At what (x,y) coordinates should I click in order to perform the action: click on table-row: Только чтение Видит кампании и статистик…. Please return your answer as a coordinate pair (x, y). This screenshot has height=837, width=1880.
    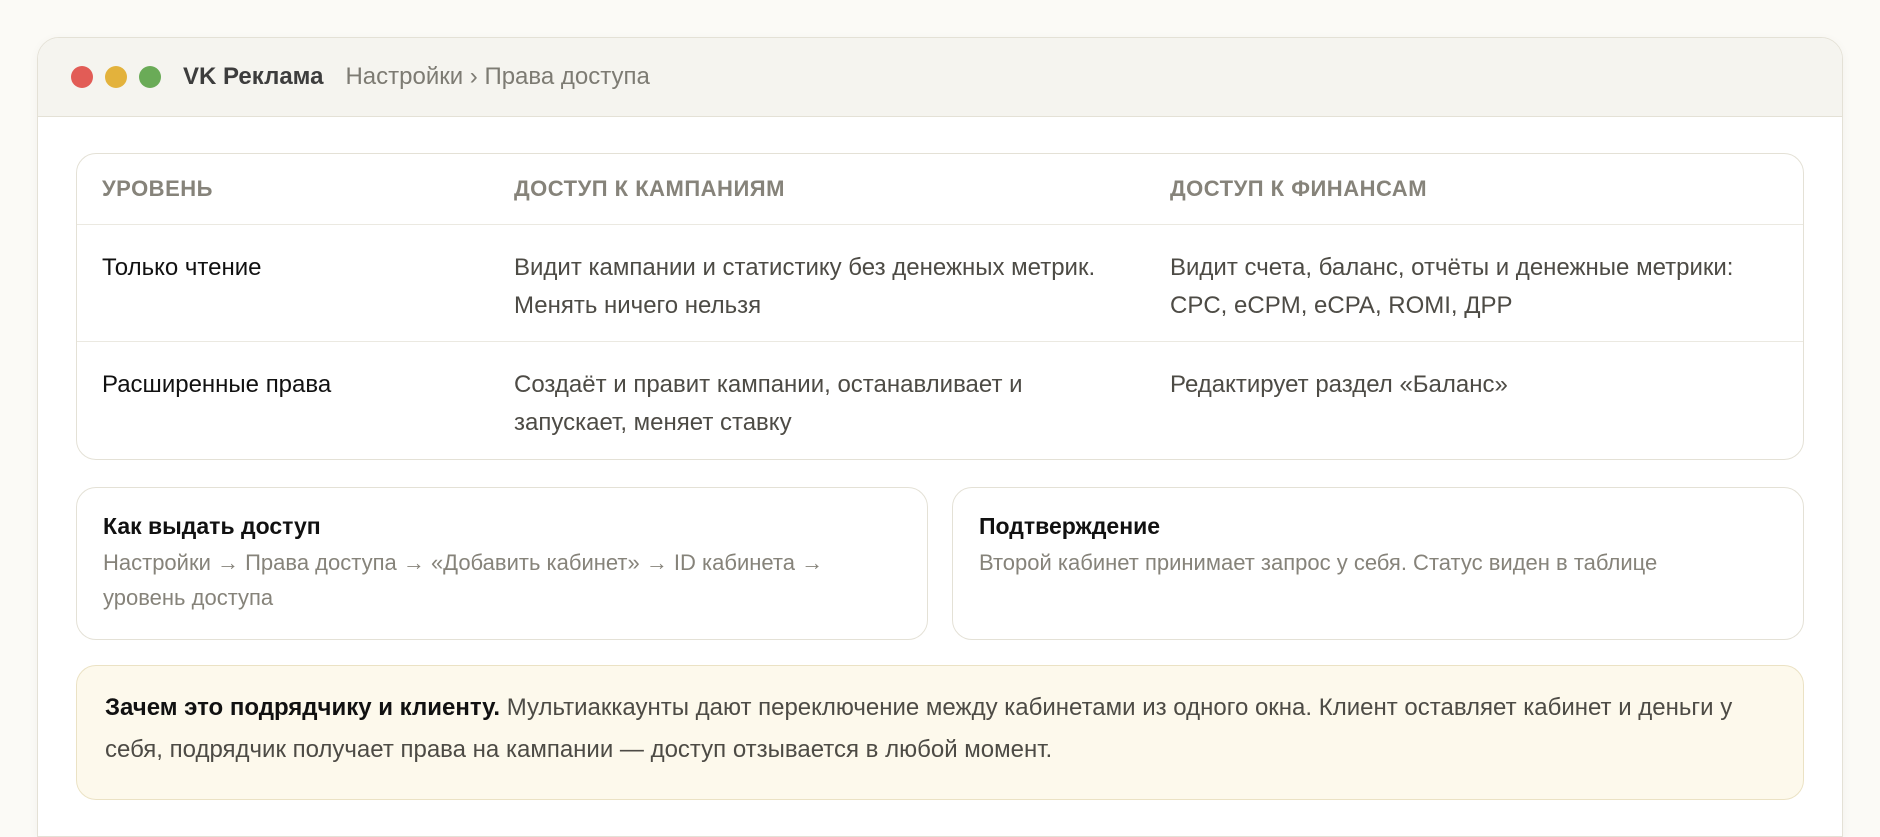
    Looking at the image, I should click on (940, 283).